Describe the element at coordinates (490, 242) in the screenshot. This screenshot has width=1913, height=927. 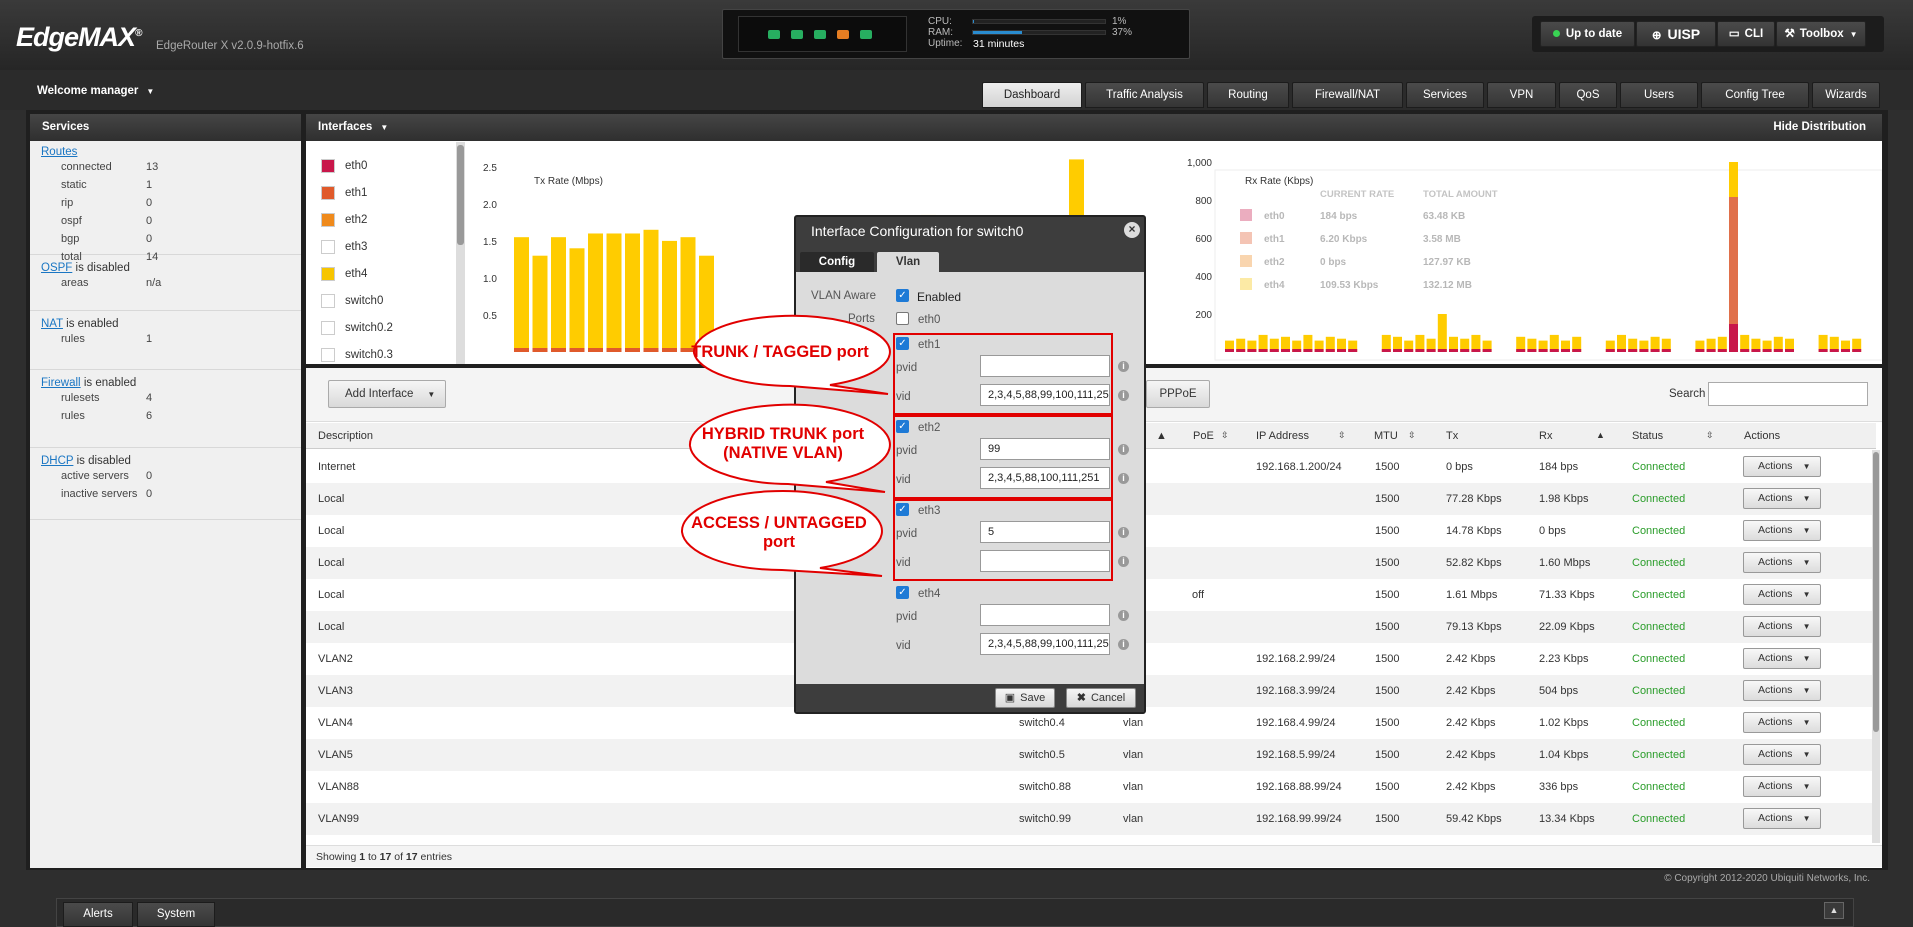
I see `tx-tick-label: 1.5` at that location.